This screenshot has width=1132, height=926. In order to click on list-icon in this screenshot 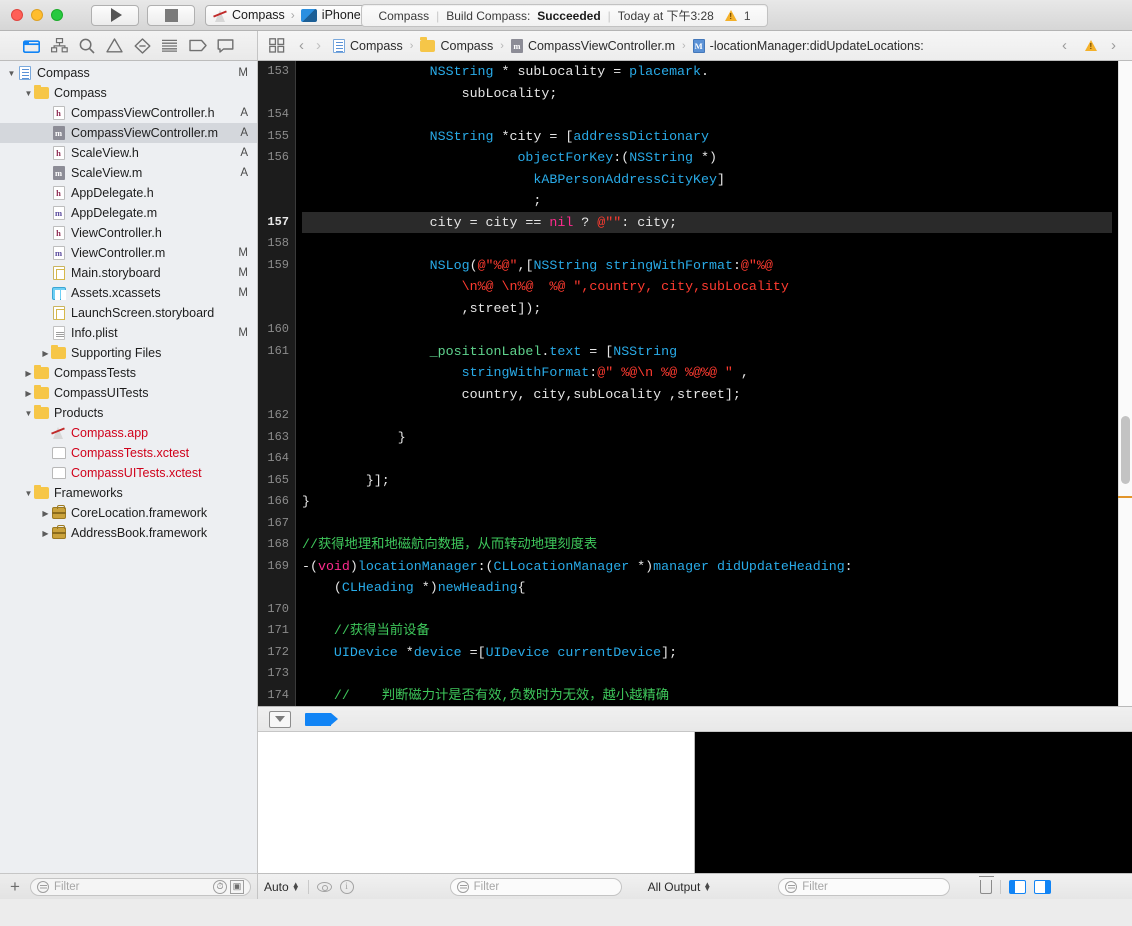, I will do `click(170, 46)`.